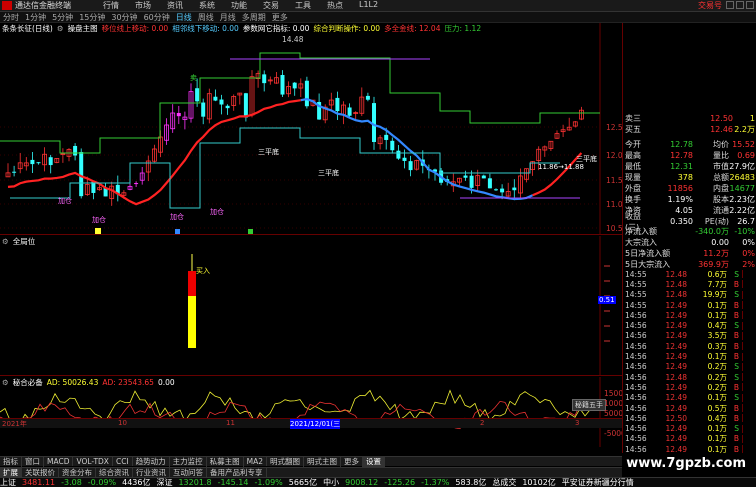 This screenshot has height=487, width=756. Describe the element at coordinates (164, 482) in the screenshot. I see `index-label: 深证` at that location.